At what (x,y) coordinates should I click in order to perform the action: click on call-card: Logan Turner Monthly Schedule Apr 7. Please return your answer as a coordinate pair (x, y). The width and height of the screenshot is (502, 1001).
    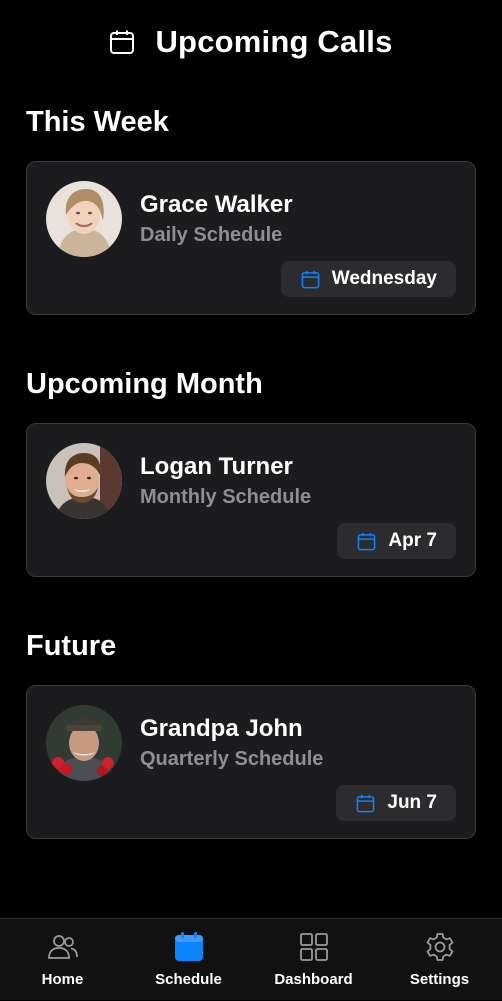
    Looking at the image, I should click on (251, 500).